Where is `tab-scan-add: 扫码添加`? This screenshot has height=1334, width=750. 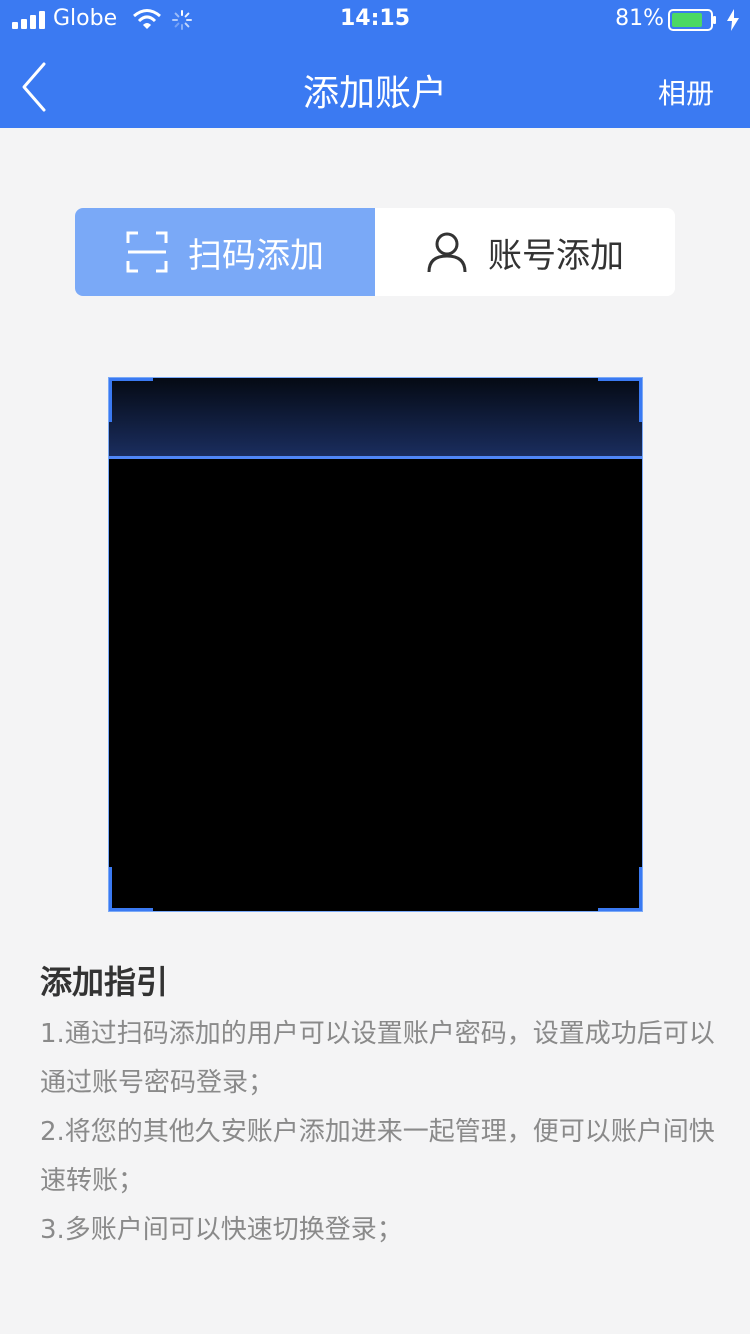
tab-scan-add: 扫码添加 is located at coordinates (225, 252).